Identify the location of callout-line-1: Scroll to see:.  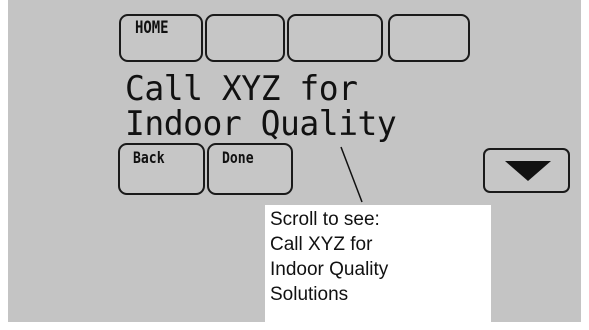
(325, 219).